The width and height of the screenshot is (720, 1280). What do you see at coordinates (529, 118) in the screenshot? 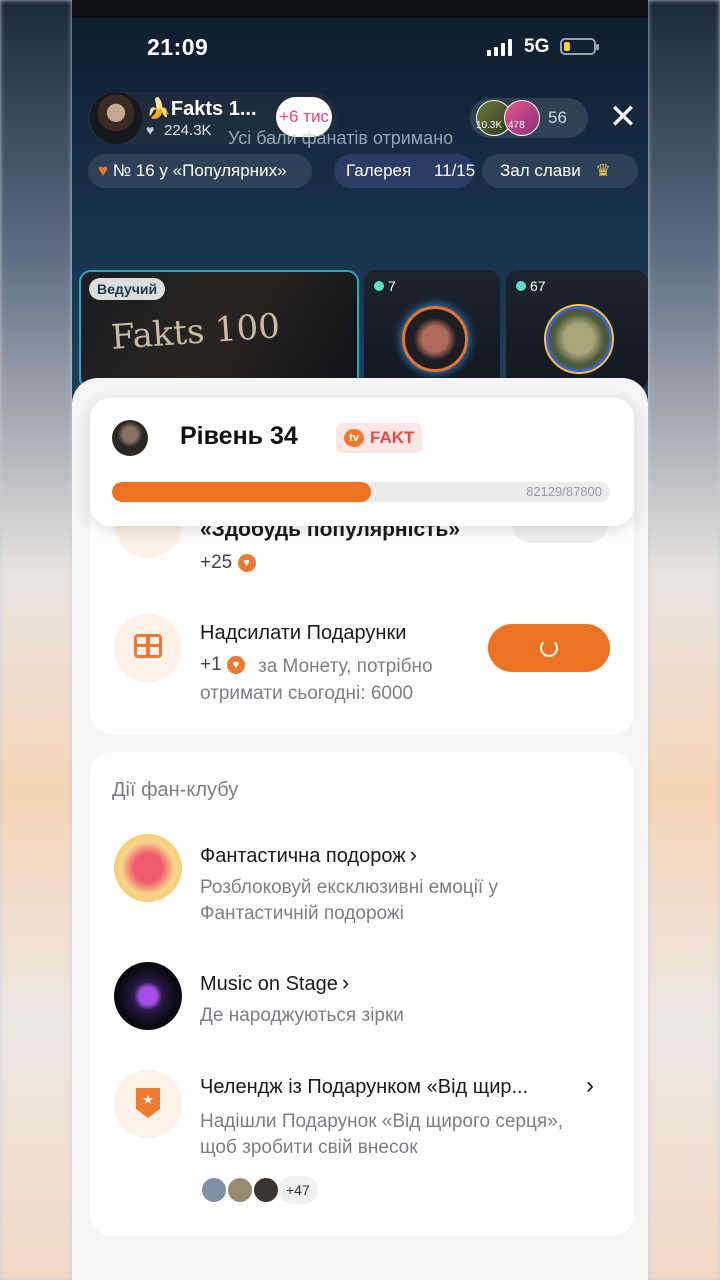
I see `viewers-pill: 10.3K 478 56` at bounding box center [529, 118].